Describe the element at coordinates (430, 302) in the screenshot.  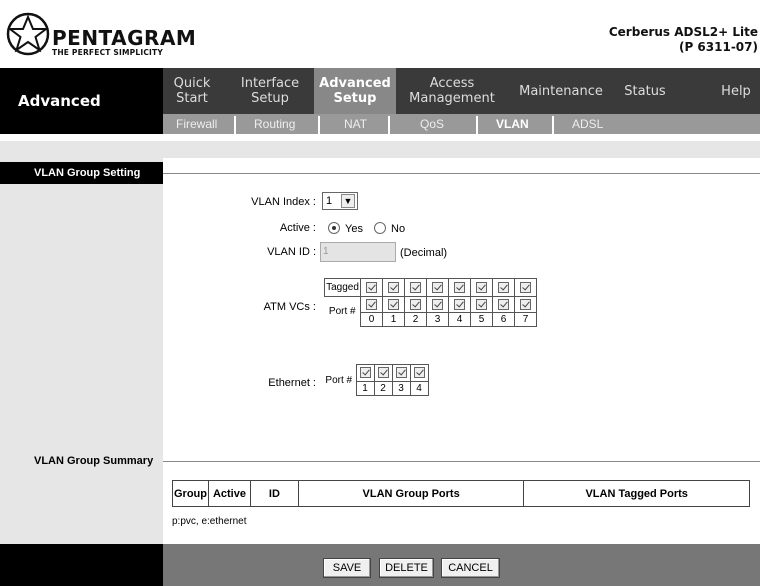
I see `atm-vcs-grid: Tagged Port # 0 1 2 3 4 5 6 7` at that location.